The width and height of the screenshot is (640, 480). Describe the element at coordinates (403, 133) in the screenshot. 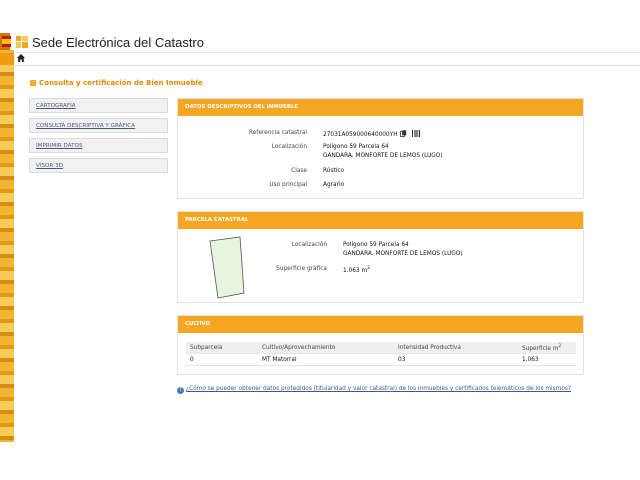

I see `copy-icon` at that location.